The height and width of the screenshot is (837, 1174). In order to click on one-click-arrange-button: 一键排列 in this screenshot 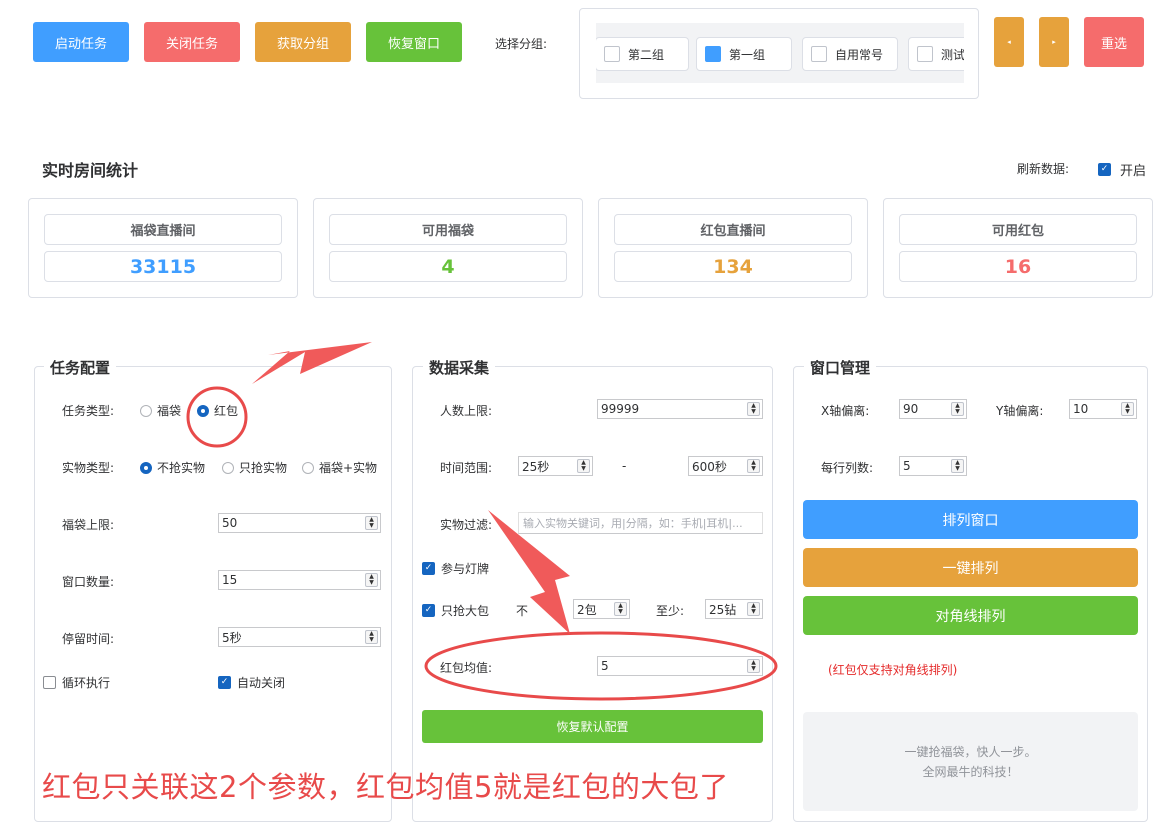, I will do `click(970, 567)`.